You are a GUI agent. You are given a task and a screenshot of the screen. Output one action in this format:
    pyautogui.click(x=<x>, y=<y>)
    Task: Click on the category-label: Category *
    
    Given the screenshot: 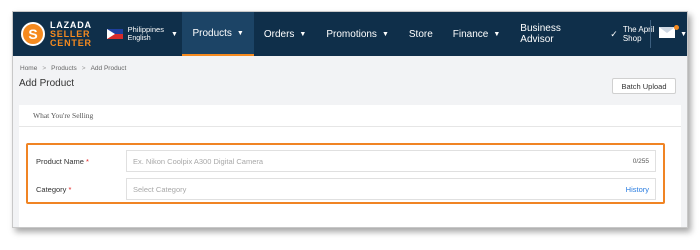 What is the action you would take?
    pyautogui.click(x=81, y=189)
    